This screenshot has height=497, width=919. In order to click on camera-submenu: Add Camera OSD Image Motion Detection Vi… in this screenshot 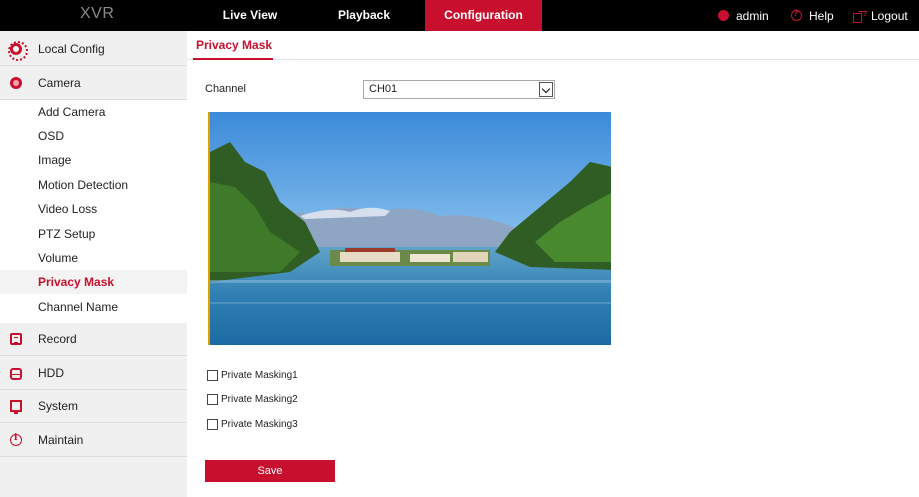, I will do `click(93, 211)`.